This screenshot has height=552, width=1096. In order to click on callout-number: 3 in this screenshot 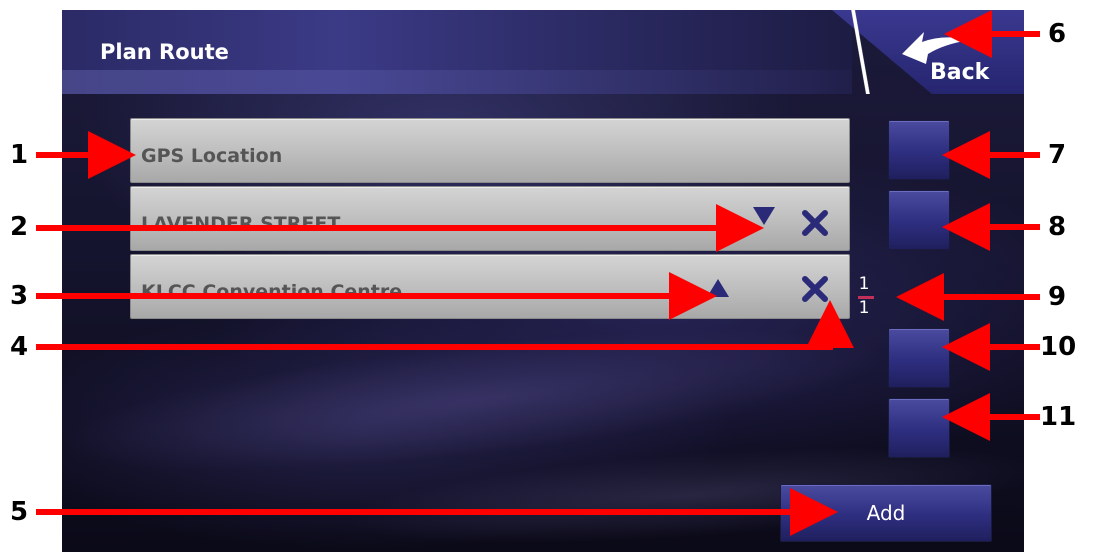, I will do `click(19, 296)`.